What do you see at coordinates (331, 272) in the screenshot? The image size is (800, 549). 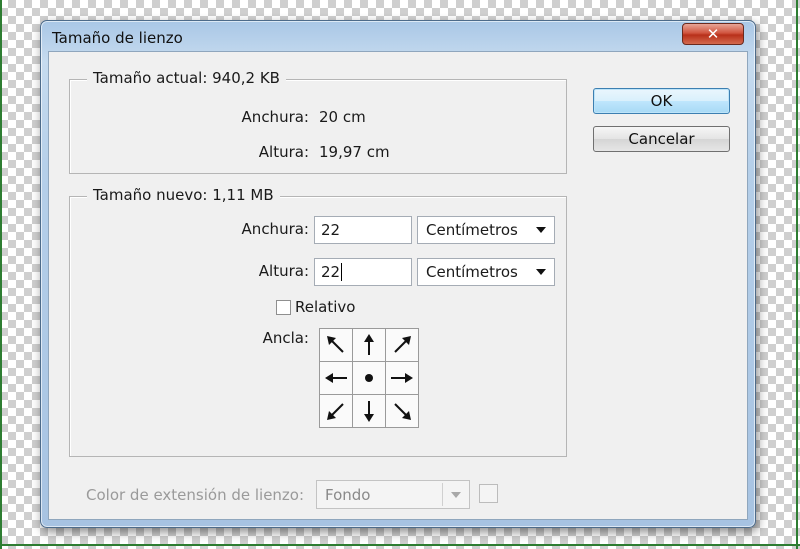 I see `height-input-value: 22` at bounding box center [331, 272].